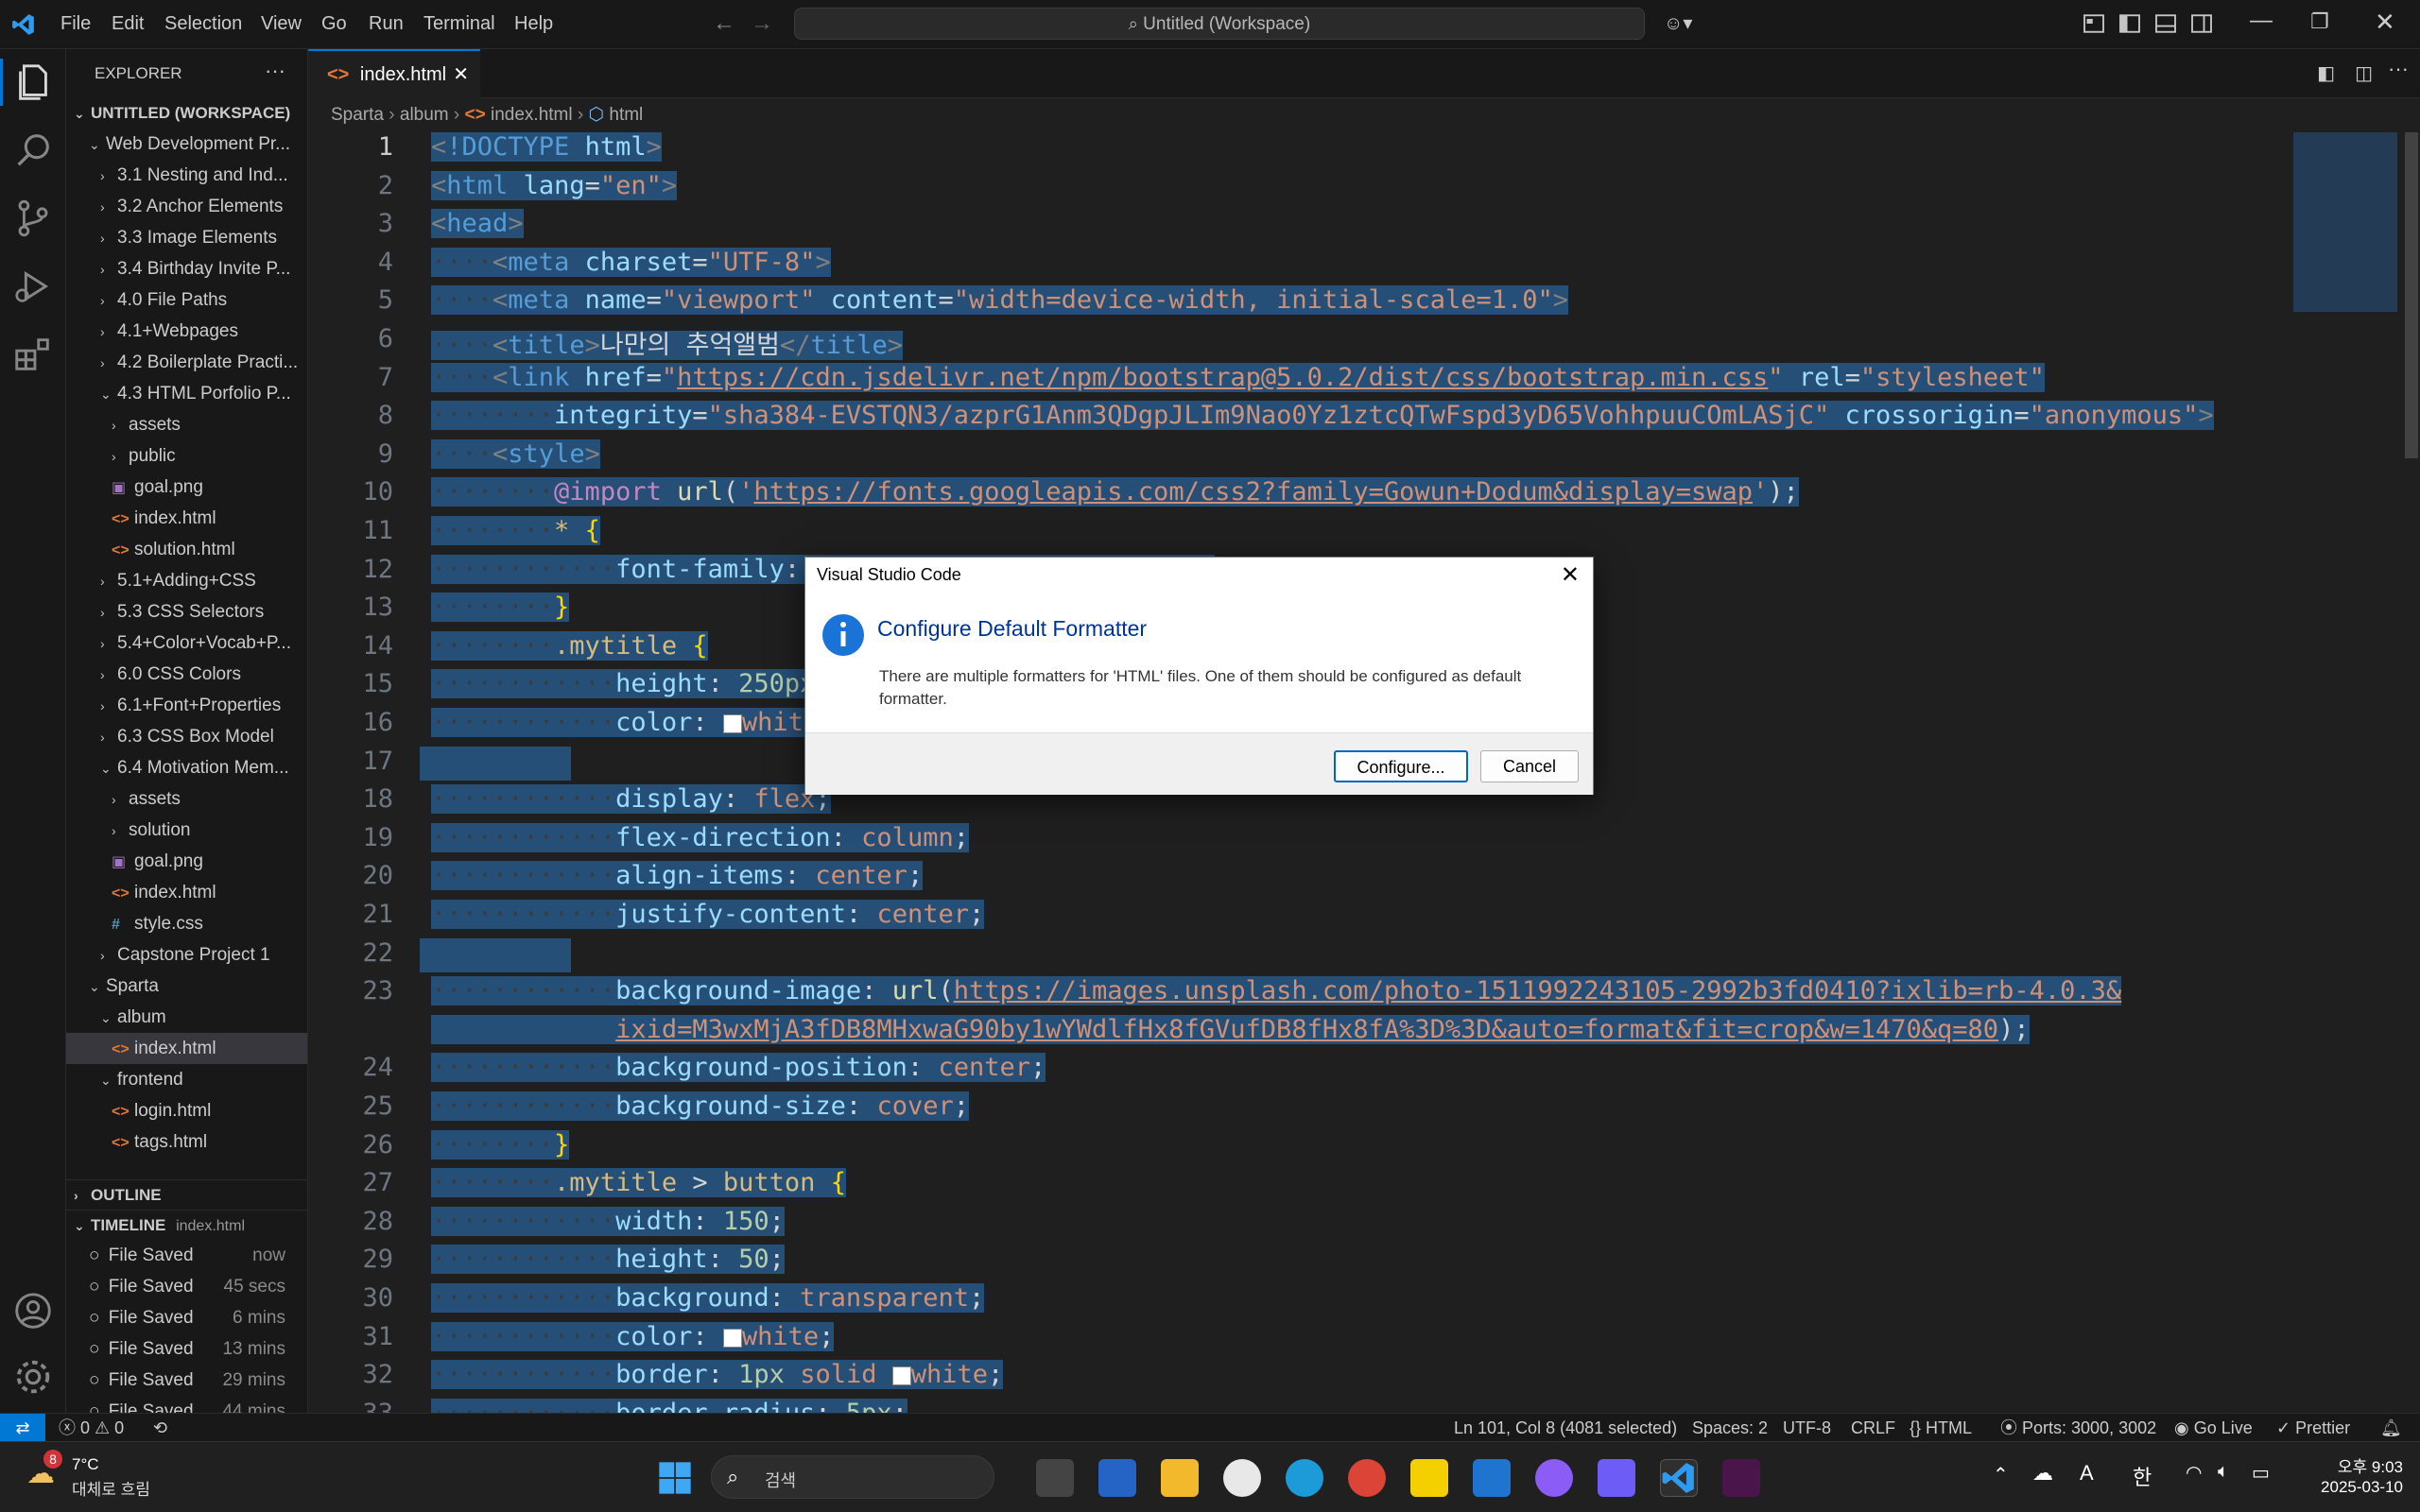  I want to click on sticky-notes-icon, so click(1429, 1478).